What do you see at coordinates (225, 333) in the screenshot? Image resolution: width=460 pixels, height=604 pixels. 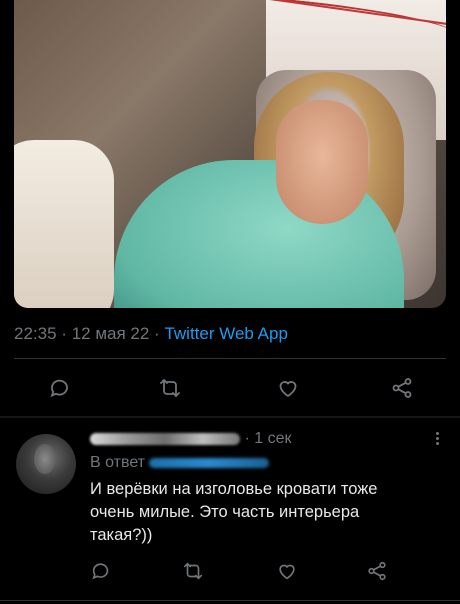 I see `tweet-app: Twitter Web App` at bounding box center [225, 333].